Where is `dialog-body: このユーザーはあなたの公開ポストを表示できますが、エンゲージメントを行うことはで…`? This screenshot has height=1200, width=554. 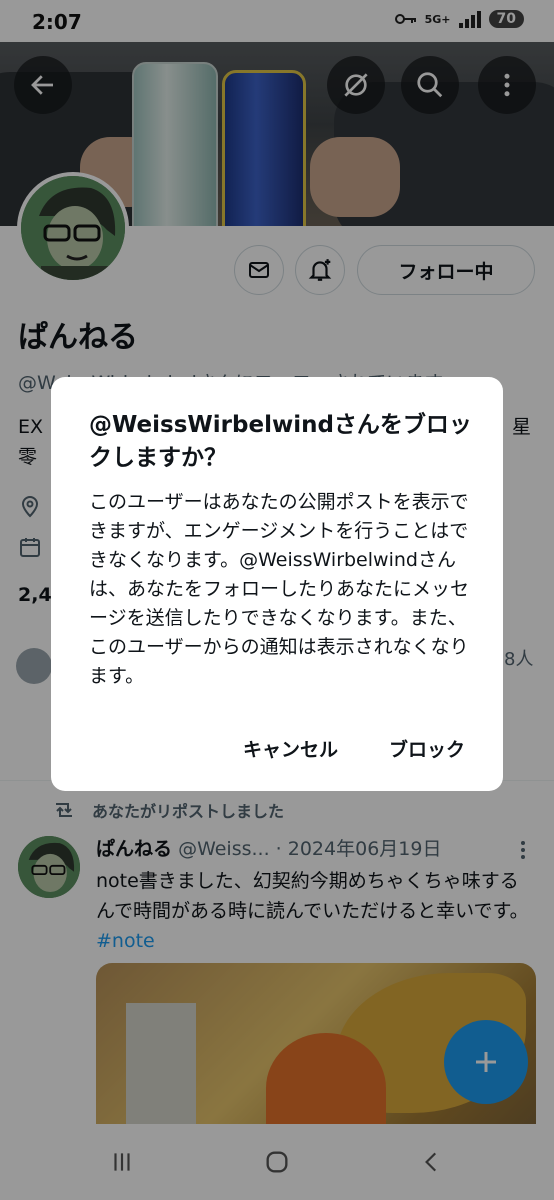
dialog-body: このユーザーはあなたの公開ポストを表示できますが、エンゲージメントを行うことはで… is located at coordinates (279, 589).